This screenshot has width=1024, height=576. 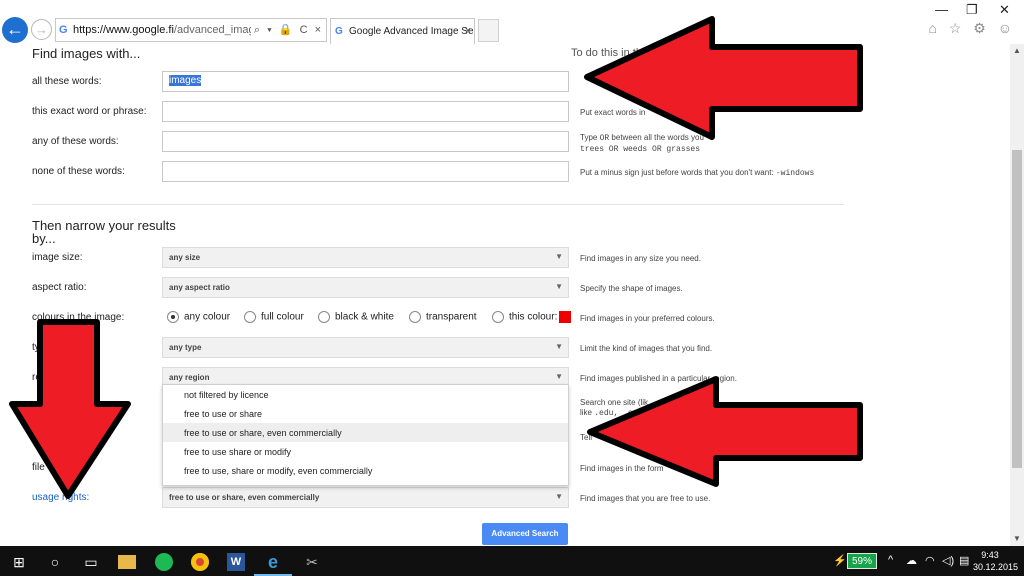 What do you see at coordinates (890, 560) in the screenshot?
I see `chevron-up-icon: ^` at bounding box center [890, 560].